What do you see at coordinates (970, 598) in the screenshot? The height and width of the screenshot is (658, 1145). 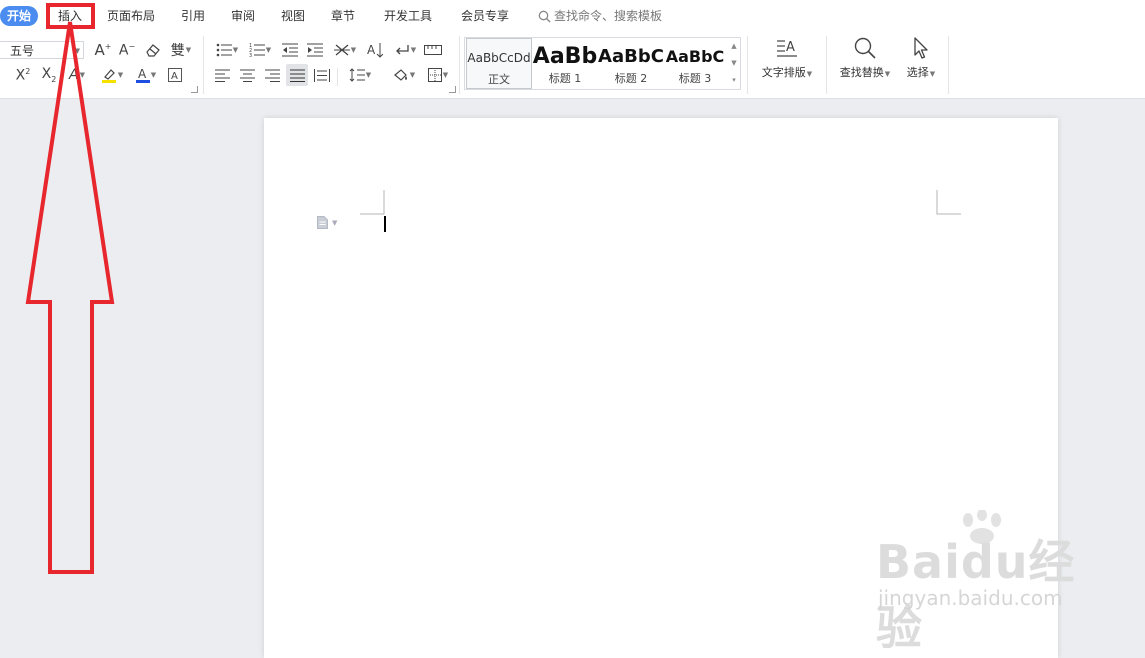 I see `watermark-url: jingyan.baidu.com` at bounding box center [970, 598].